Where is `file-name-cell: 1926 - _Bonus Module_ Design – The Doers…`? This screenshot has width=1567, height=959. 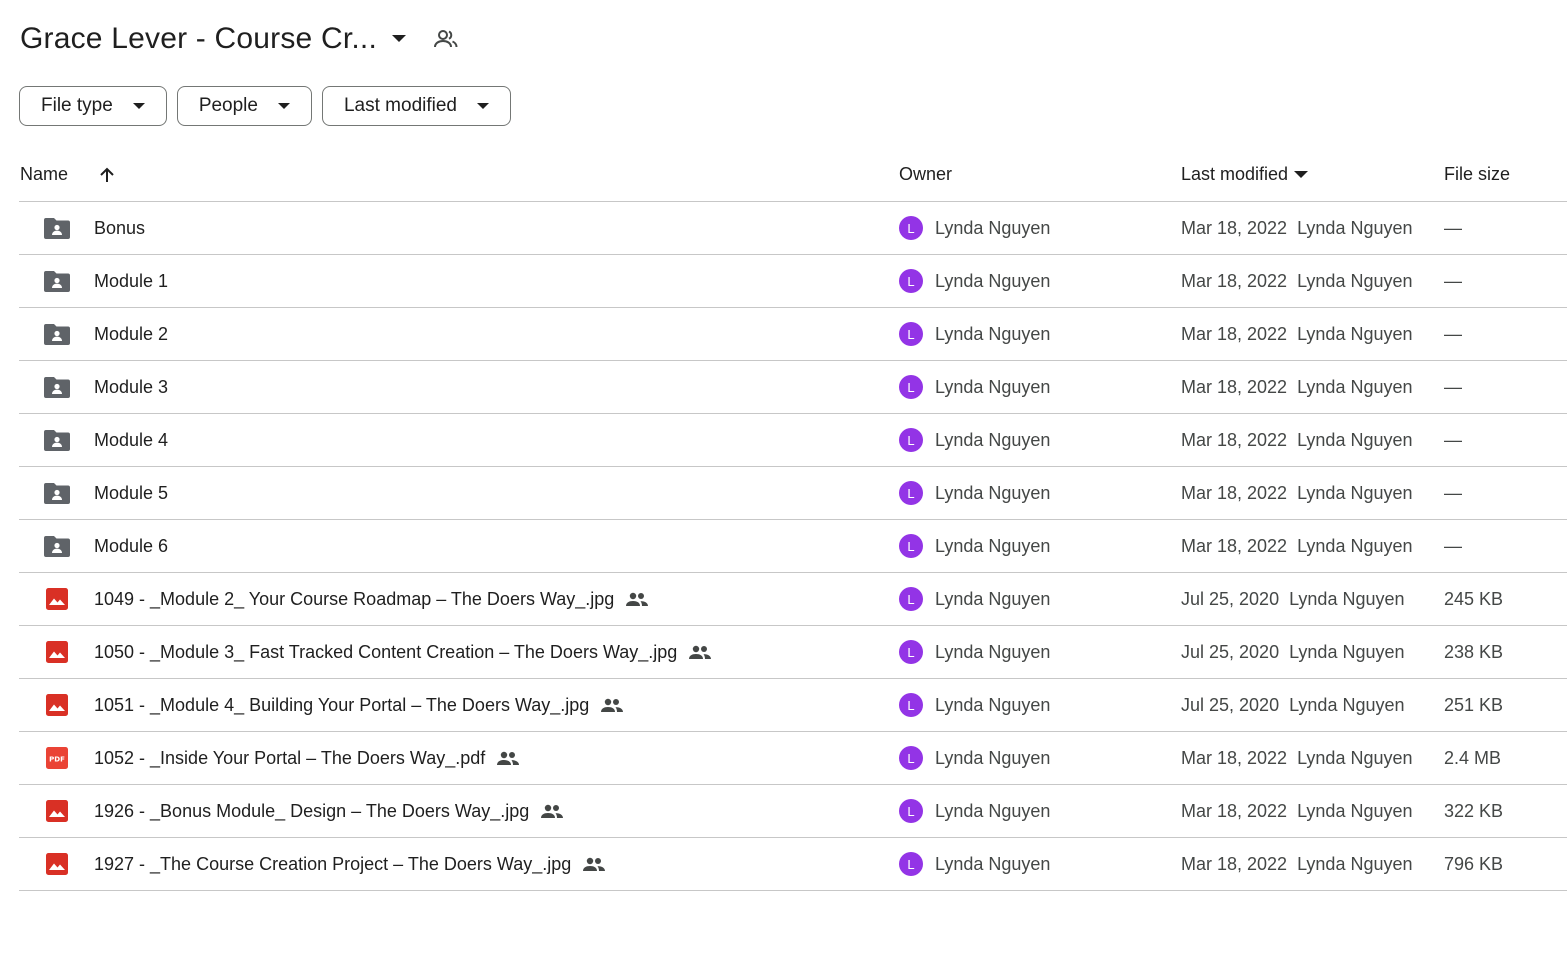 file-name-cell: 1926 - _Bonus Module_ Design – The Doers… is located at coordinates (329, 811).